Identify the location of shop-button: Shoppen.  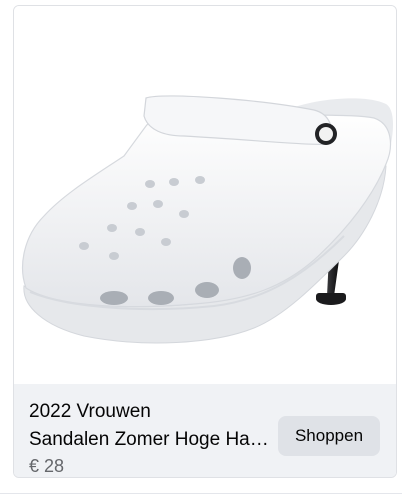
(329, 436).